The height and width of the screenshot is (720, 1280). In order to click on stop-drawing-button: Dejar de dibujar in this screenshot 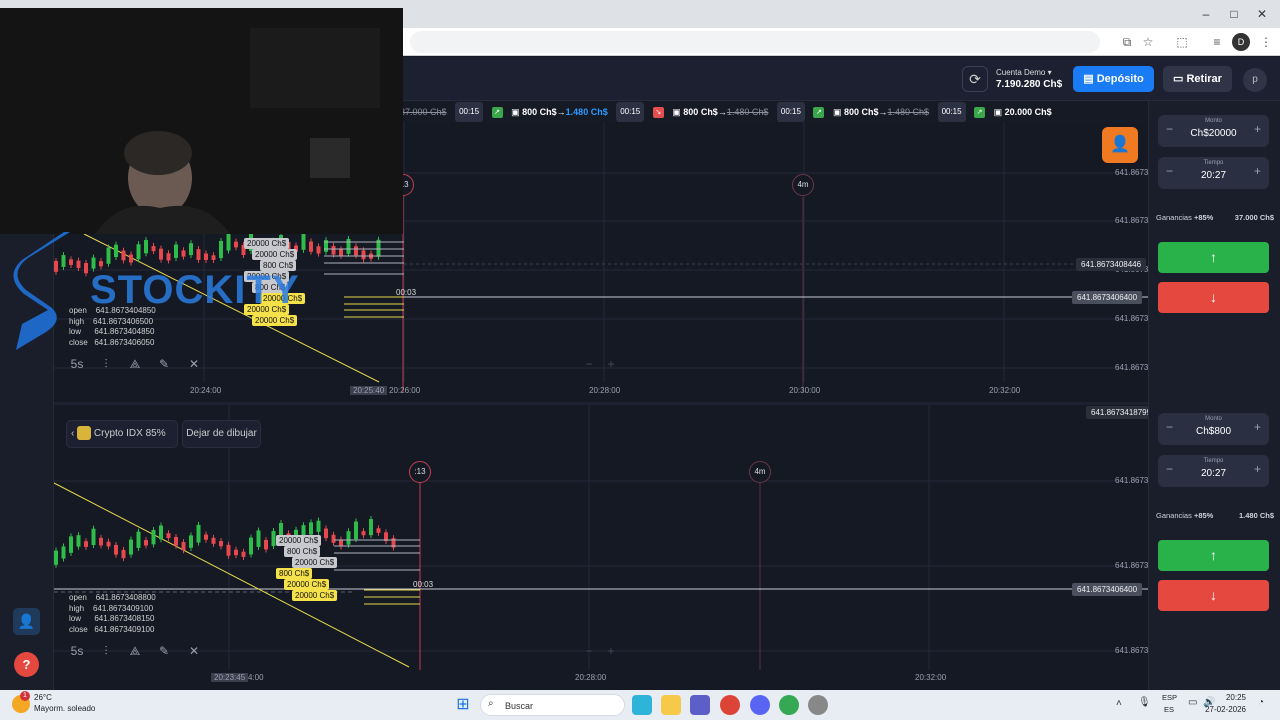, I will do `click(221, 434)`.